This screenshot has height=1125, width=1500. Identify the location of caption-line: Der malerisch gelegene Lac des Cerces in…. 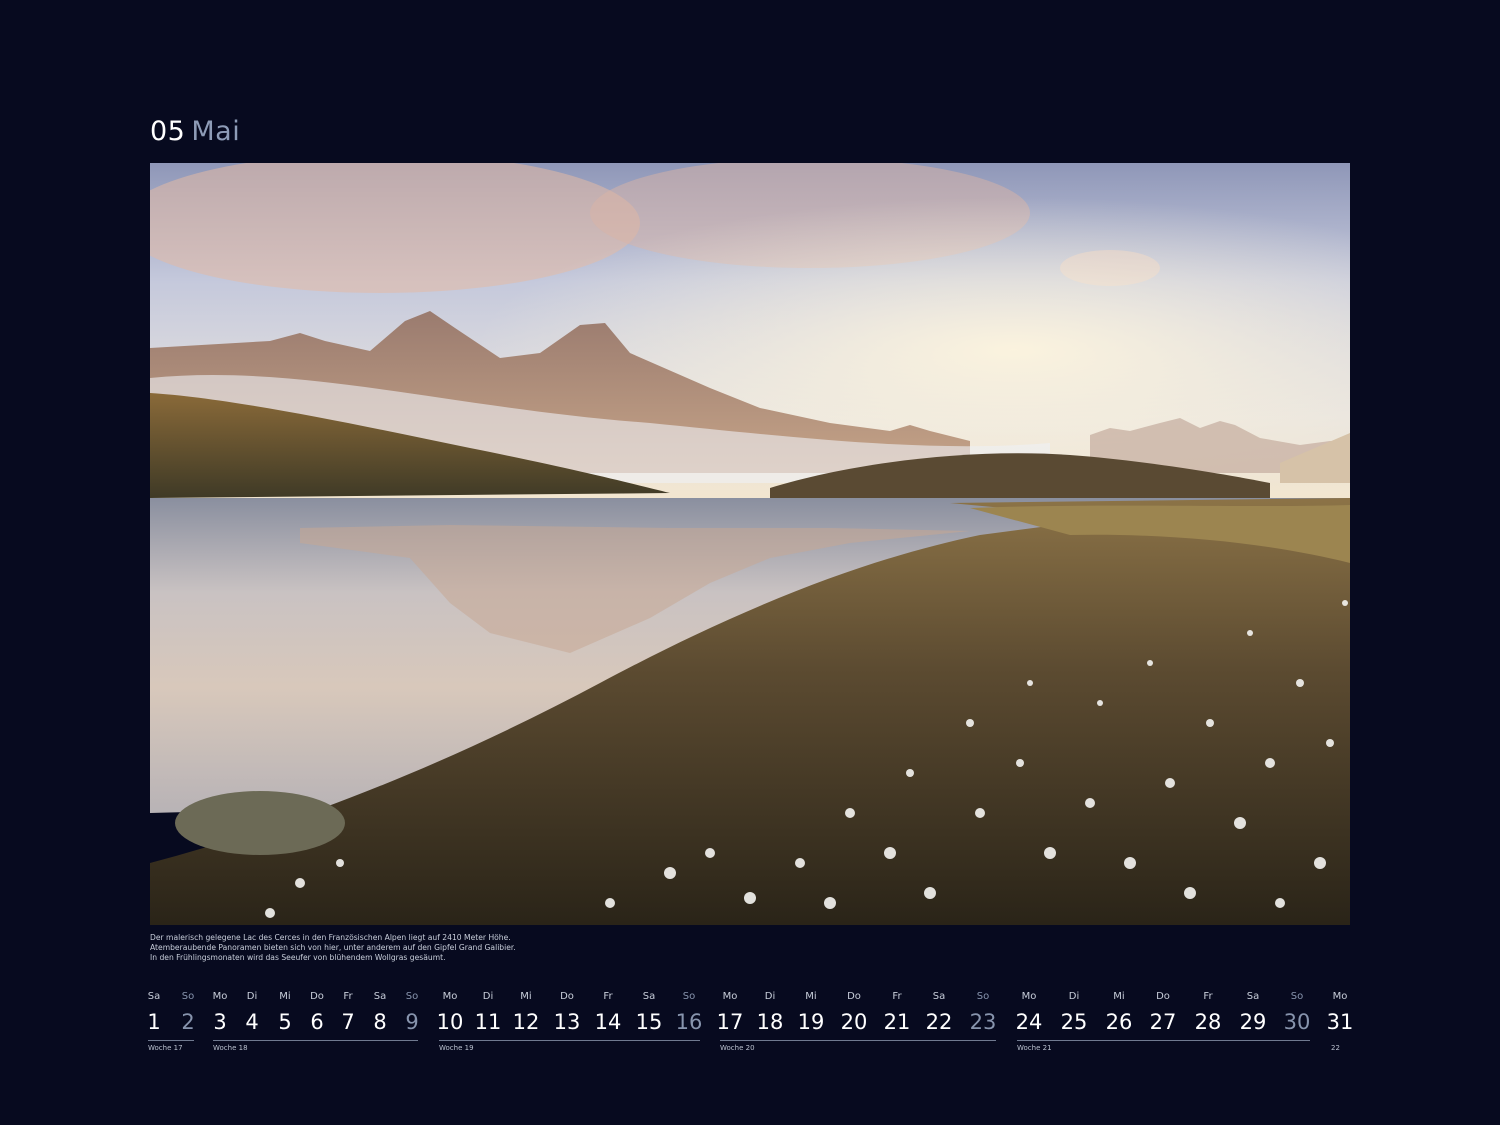
(330, 937).